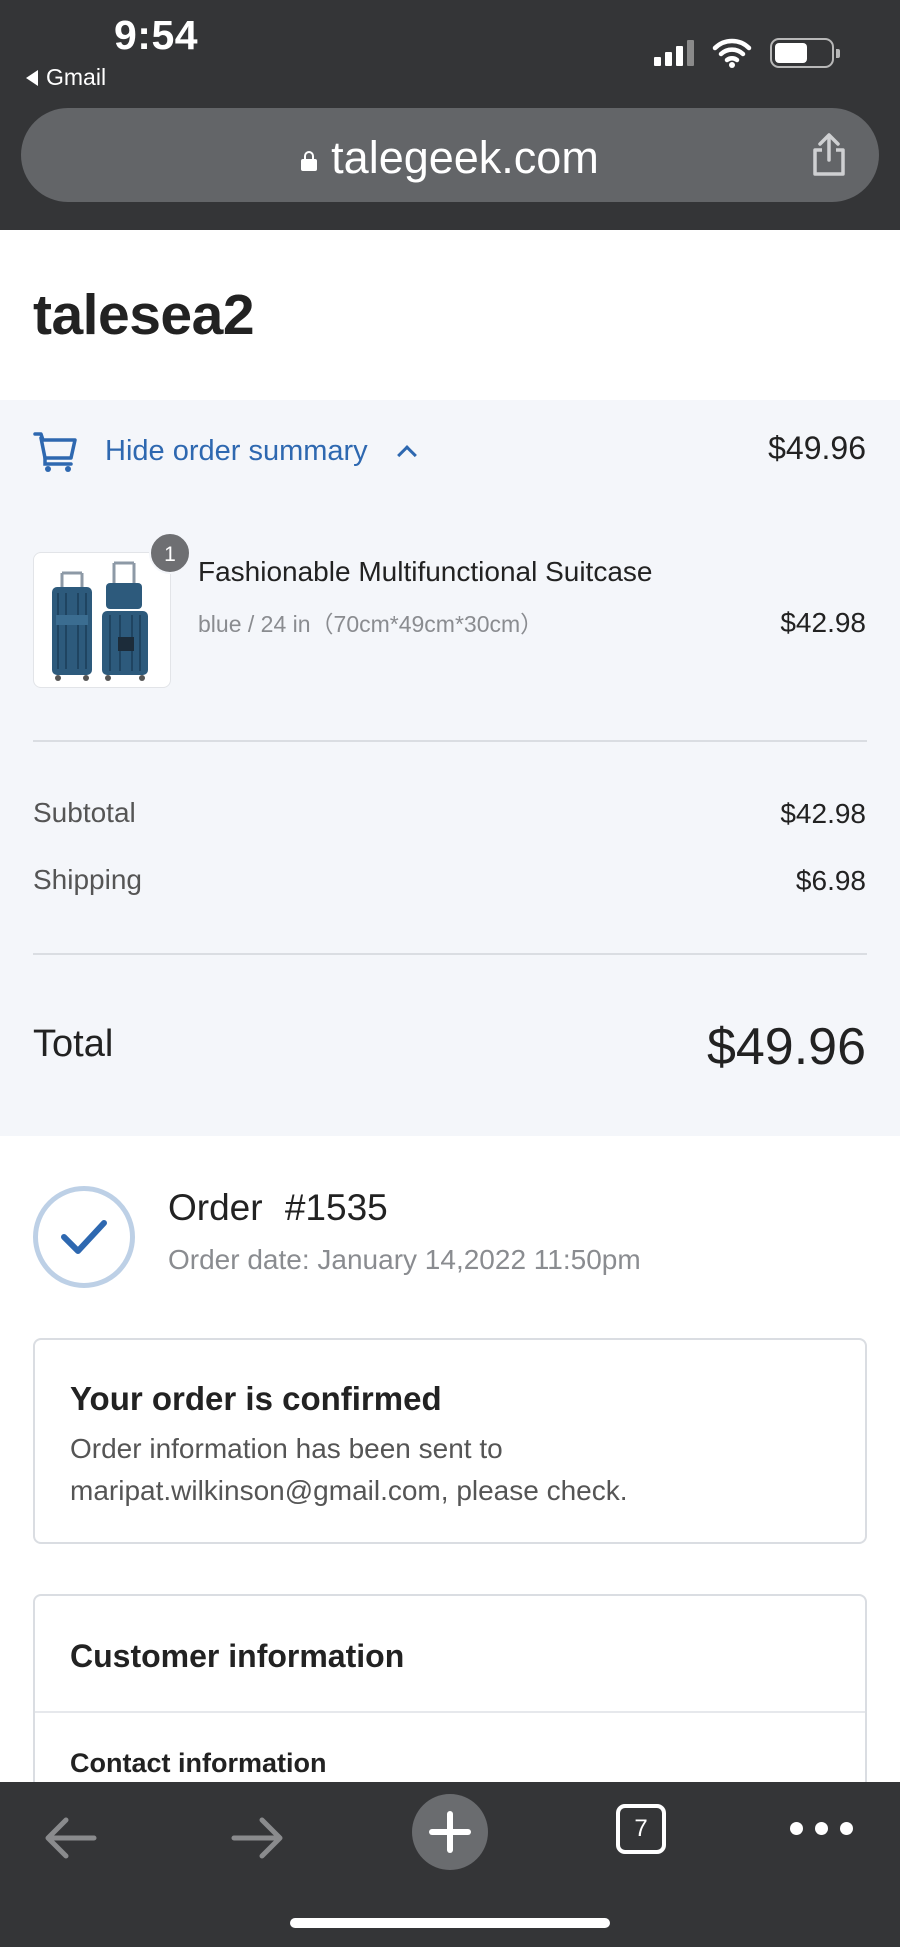  I want to click on forward-arrow-icon, so click(258, 1838).